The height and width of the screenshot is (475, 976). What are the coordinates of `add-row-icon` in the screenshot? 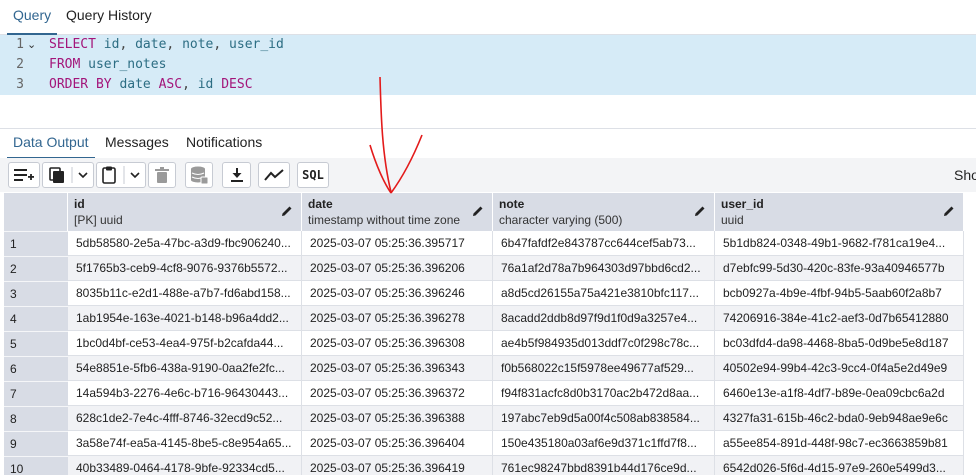 It's located at (24, 175).